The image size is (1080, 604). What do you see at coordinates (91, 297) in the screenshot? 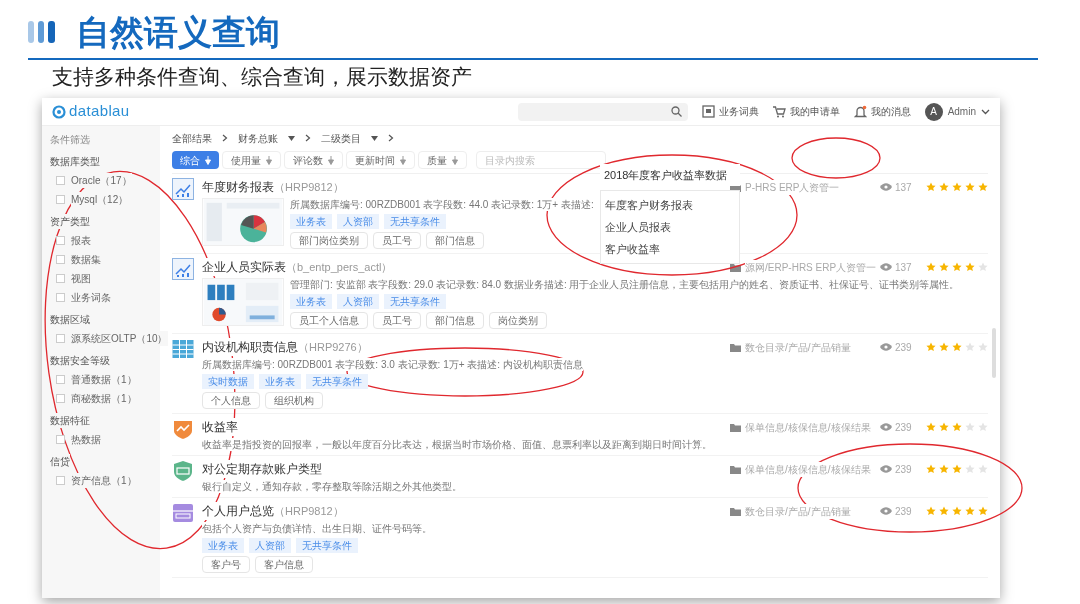
I see `filter-option: 业务词条` at bounding box center [91, 297].